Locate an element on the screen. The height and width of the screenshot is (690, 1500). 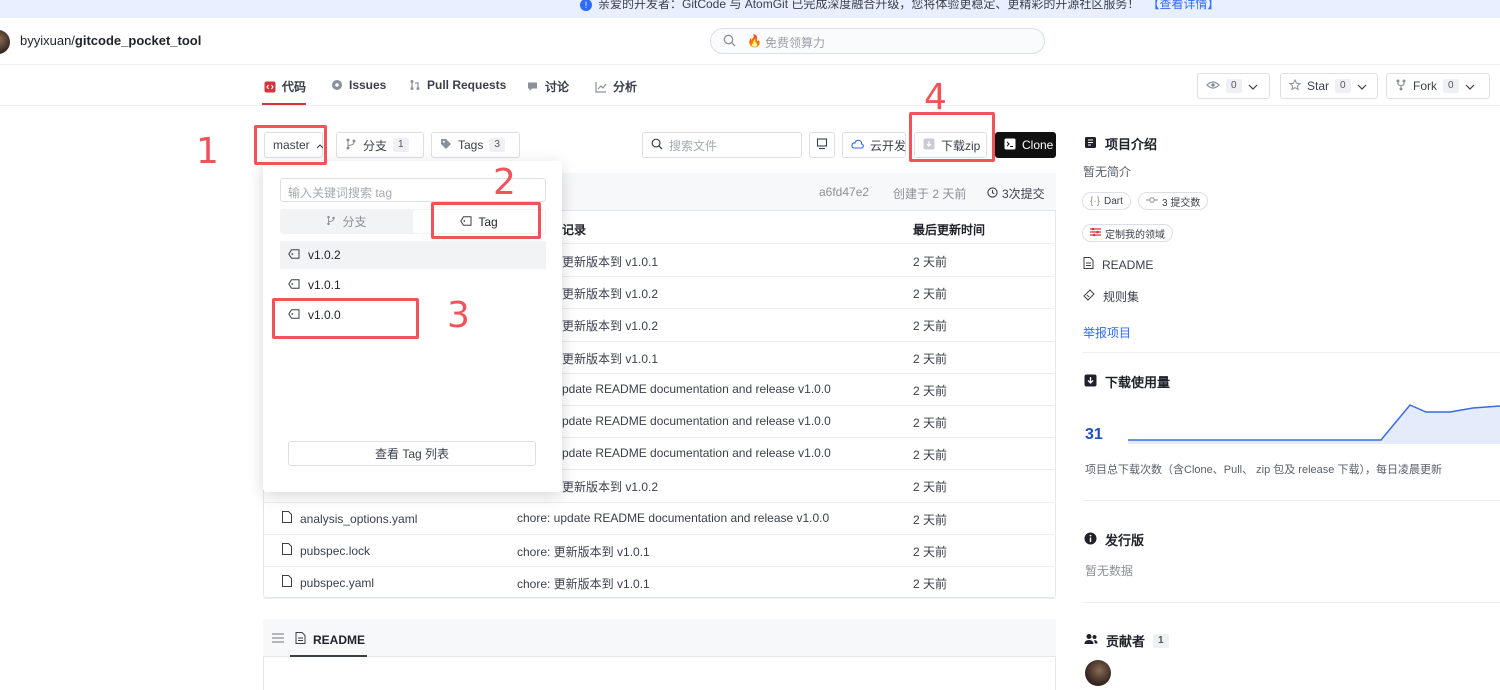
commits-count-link: 3次提交 is located at coordinates (1016, 193).